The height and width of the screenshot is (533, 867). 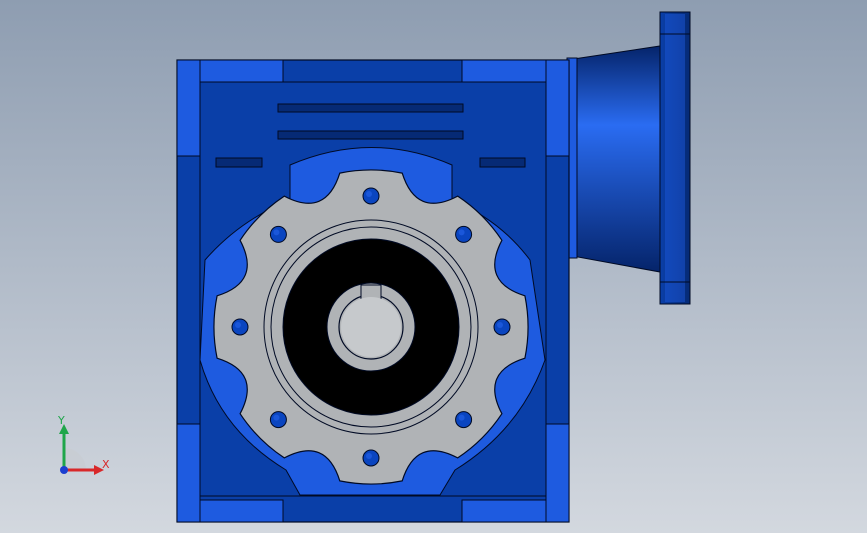 What do you see at coordinates (613, 159) in the screenshot?
I see `adapter-cone` at bounding box center [613, 159].